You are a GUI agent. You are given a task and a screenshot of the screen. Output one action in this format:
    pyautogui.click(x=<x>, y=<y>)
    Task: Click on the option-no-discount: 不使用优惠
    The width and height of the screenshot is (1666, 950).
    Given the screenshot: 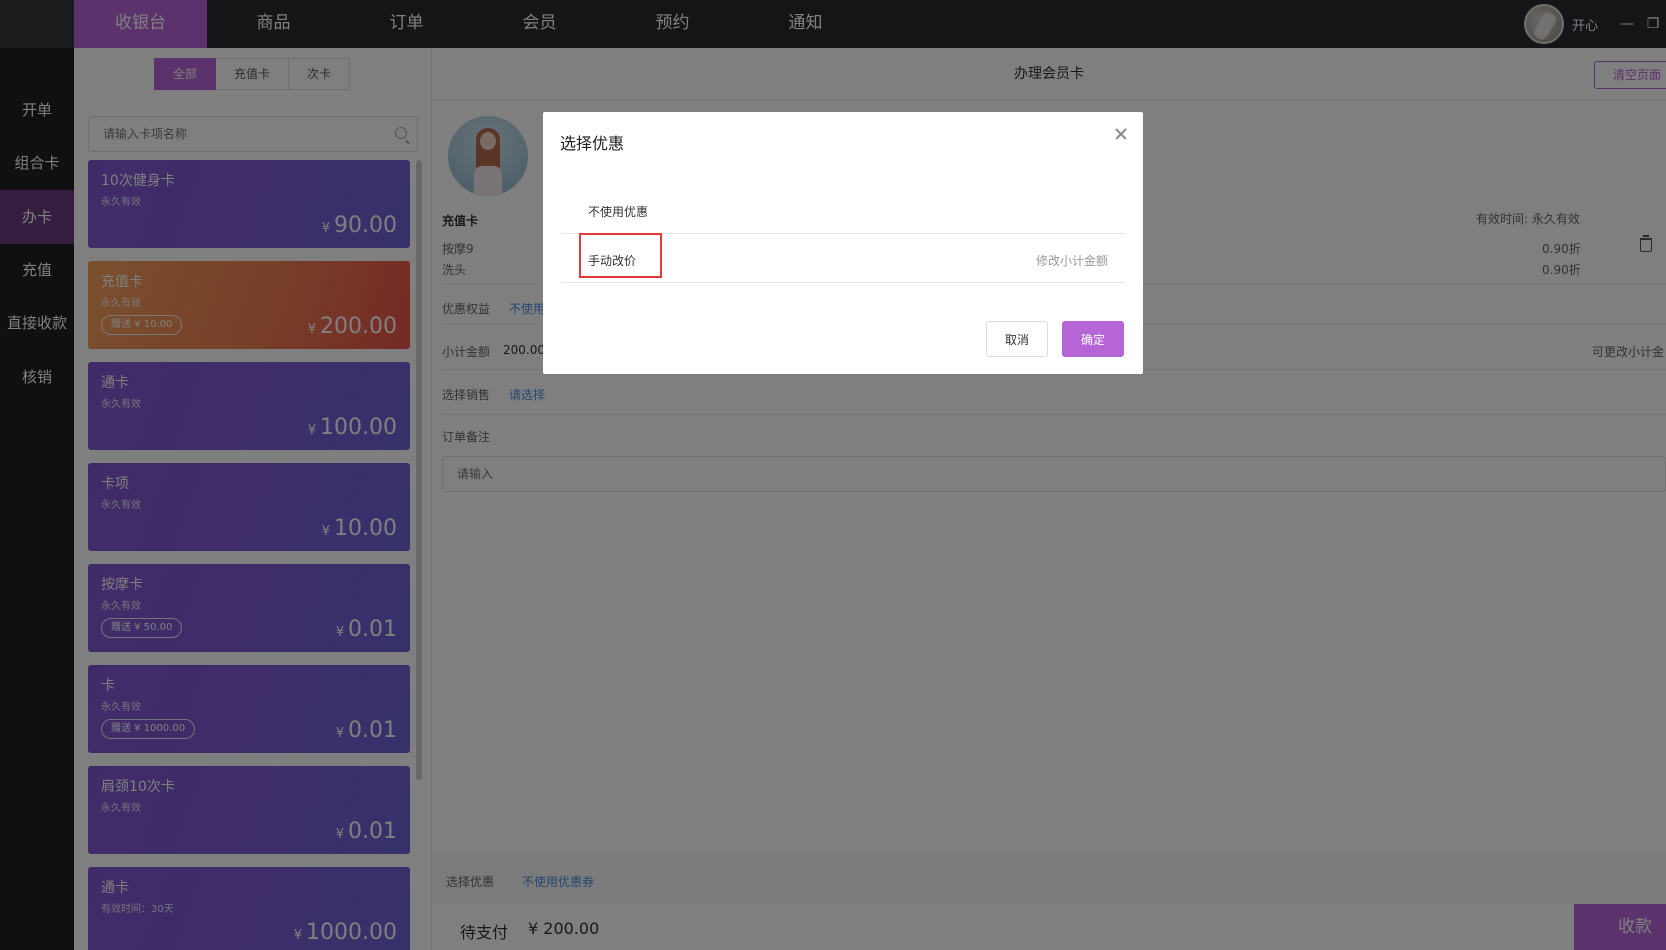 What is the action you would take?
    pyautogui.click(x=843, y=209)
    